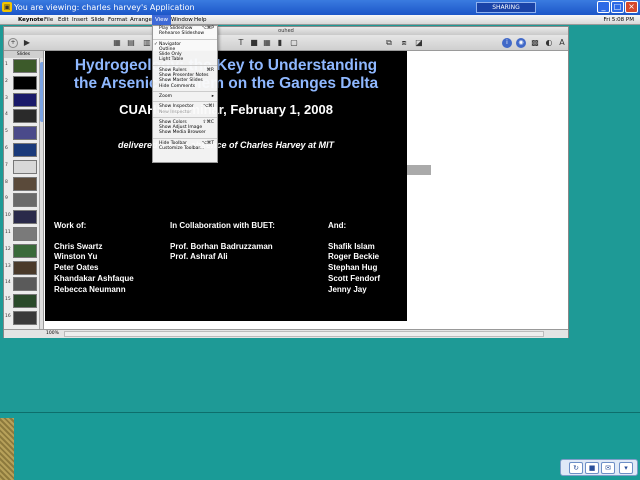  I want to click on view-menu-item: Light Table, so click(185, 59).